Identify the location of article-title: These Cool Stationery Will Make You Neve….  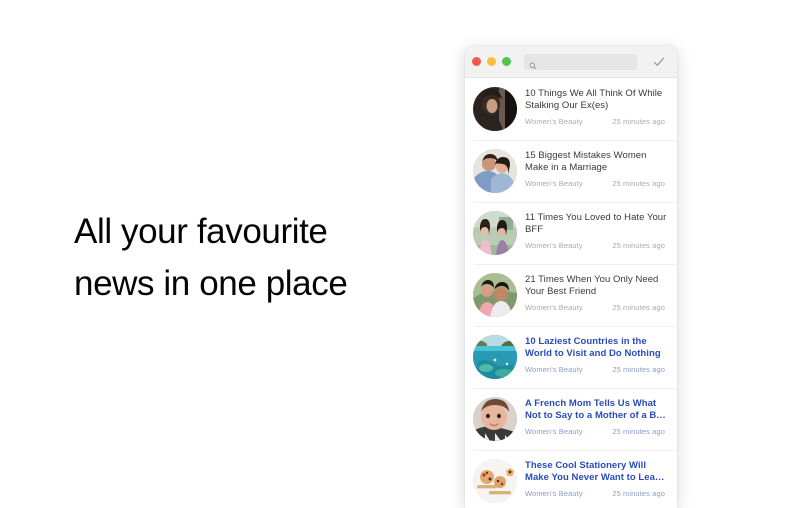
(595, 472).